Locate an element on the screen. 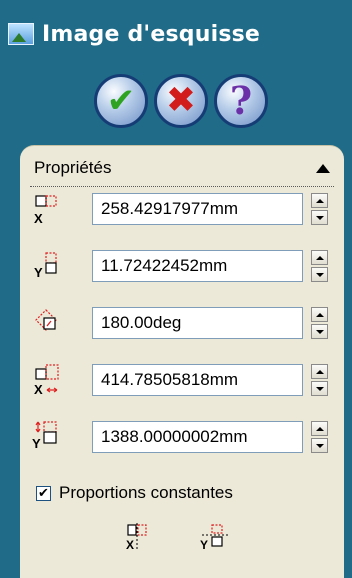 This screenshot has height=578, width=352. action-buttons: ✔ ✖ ? is located at coordinates (181, 101).